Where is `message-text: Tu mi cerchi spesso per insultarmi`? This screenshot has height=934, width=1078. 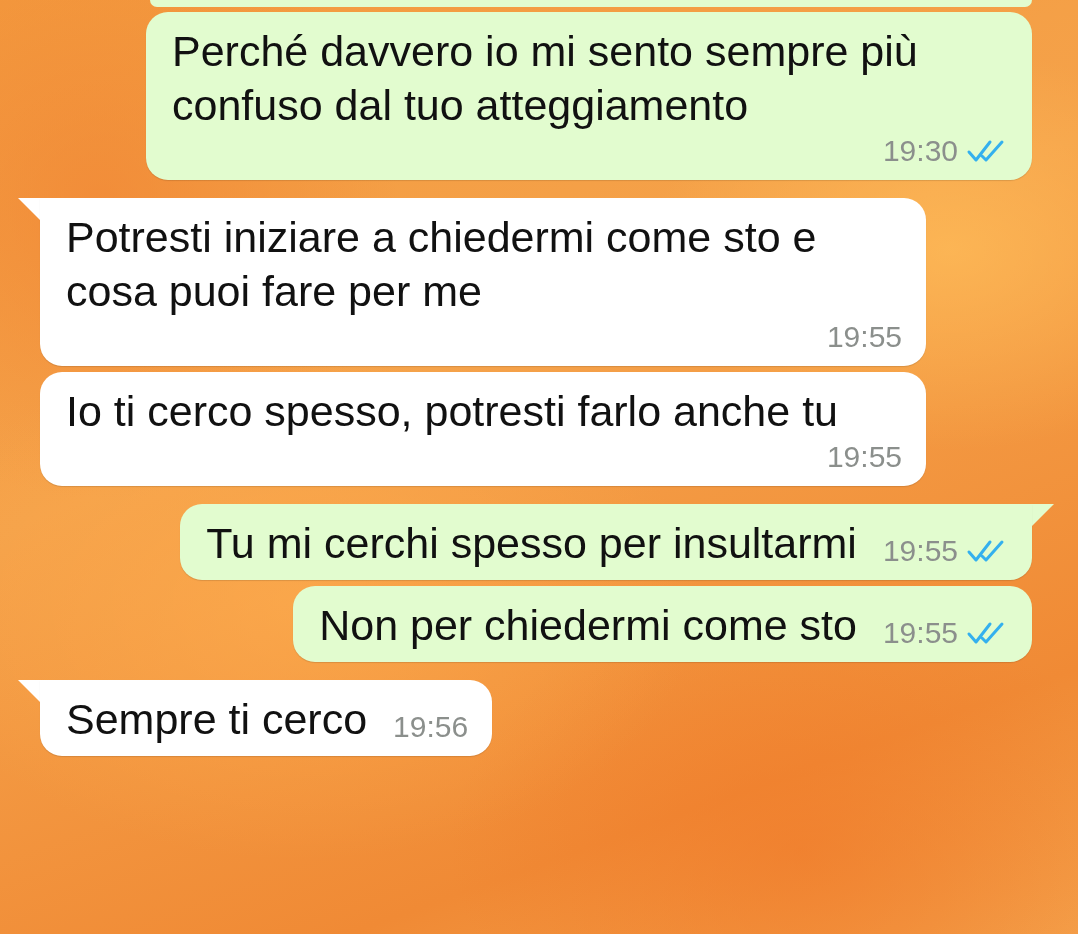 message-text: Tu mi cerchi spesso per insultarmi is located at coordinates (531, 543).